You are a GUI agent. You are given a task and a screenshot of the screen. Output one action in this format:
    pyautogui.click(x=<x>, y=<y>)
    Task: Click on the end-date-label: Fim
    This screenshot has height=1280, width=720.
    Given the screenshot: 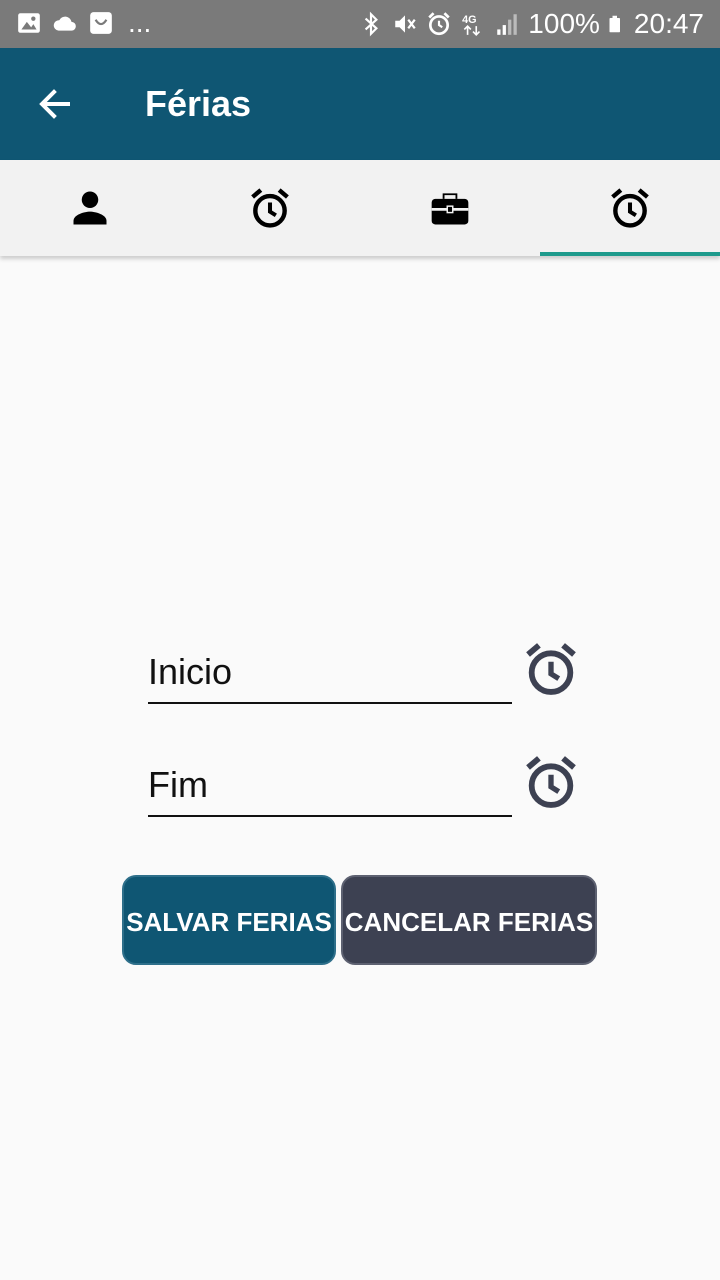 What is the action you would take?
    pyautogui.click(x=178, y=784)
    